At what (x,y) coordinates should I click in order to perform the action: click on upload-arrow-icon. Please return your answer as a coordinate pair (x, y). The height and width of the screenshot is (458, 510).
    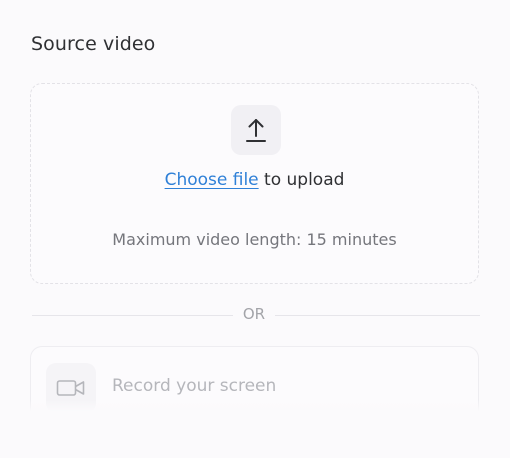
    Looking at the image, I should click on (256, 130).